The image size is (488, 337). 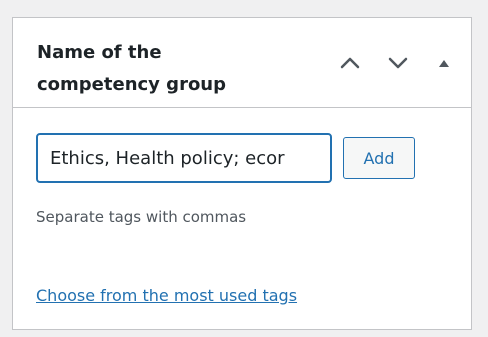 I want to click on move-down-button, so click(x=398, y=63).